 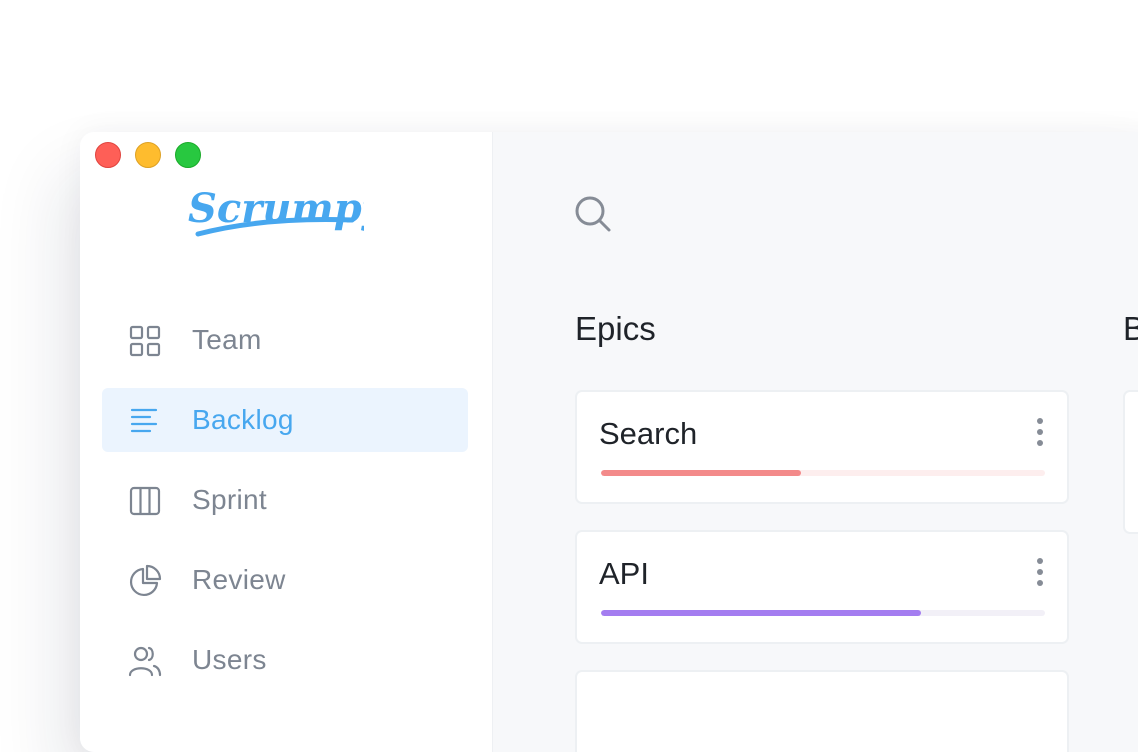 I want to click on list-lines-icon, so click(x=144, y=420).